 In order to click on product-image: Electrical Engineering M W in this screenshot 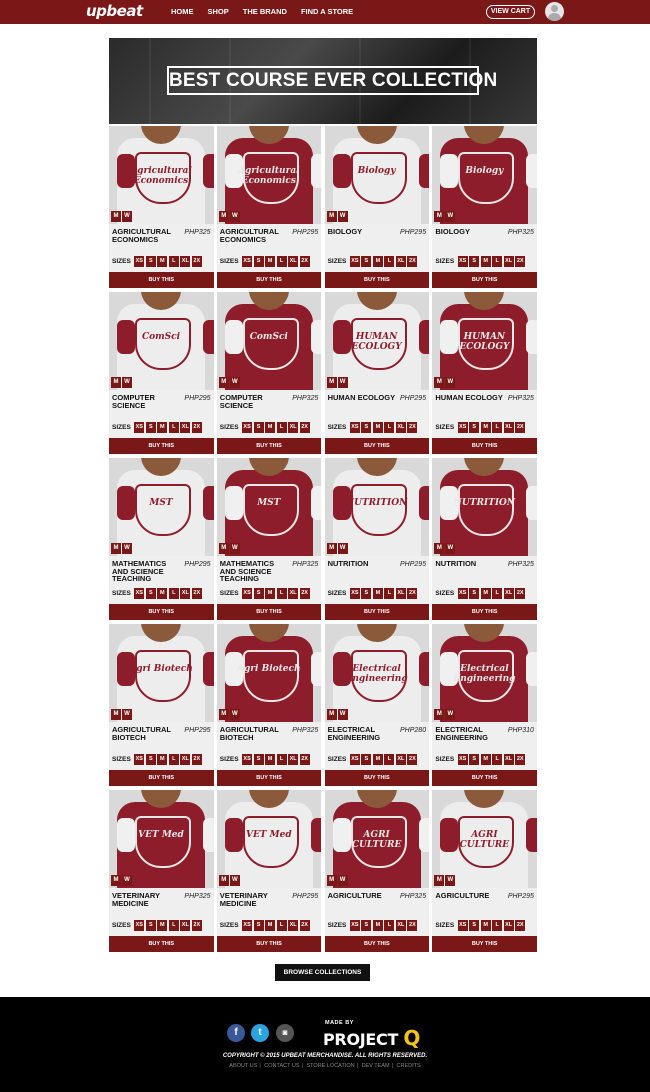, I will do `click(377, 673)`.